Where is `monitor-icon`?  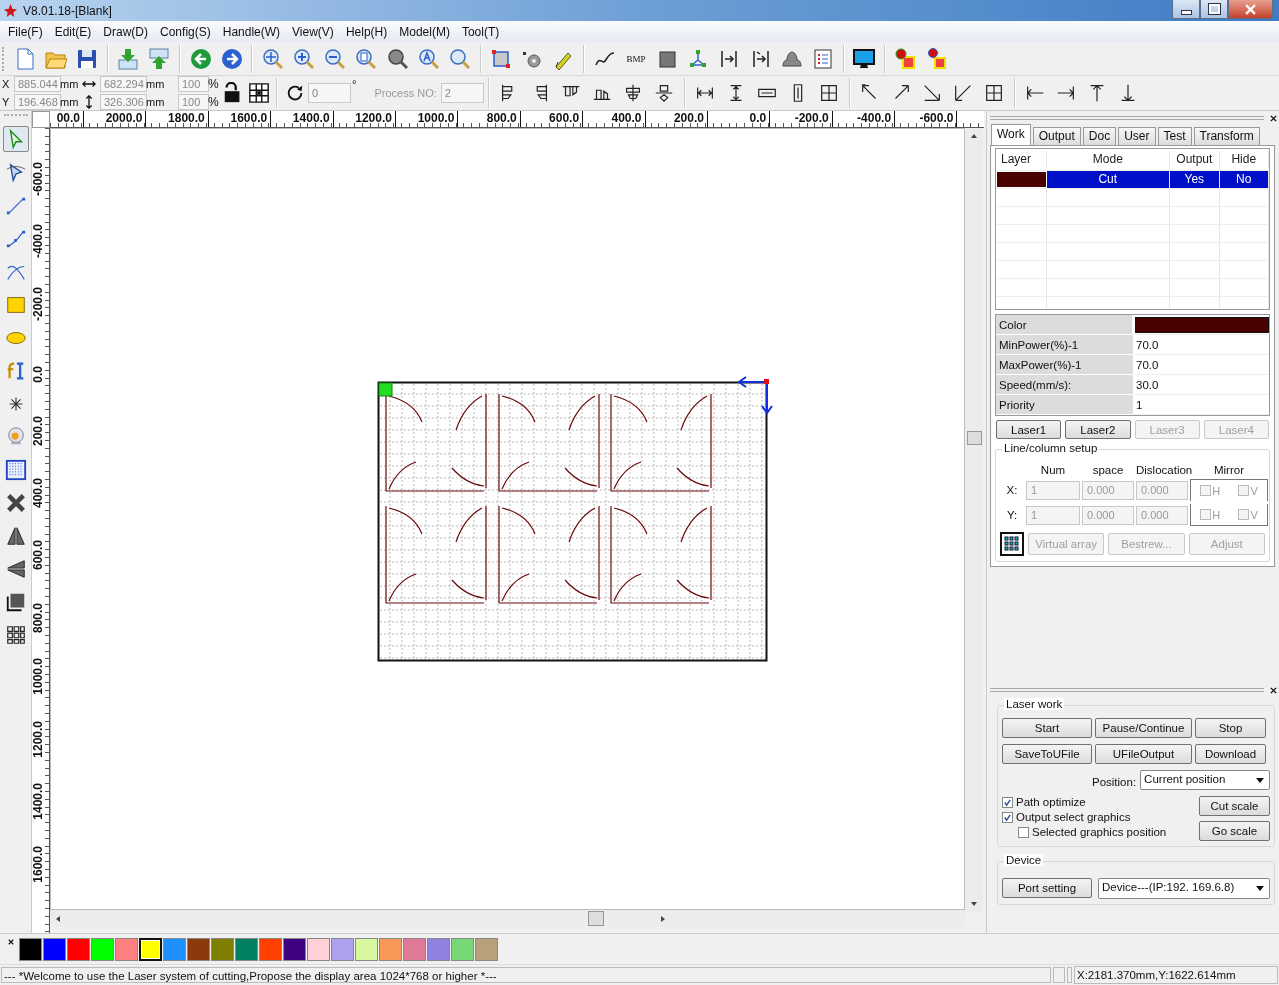 monitor-icon is located at coordinates (864, 58).